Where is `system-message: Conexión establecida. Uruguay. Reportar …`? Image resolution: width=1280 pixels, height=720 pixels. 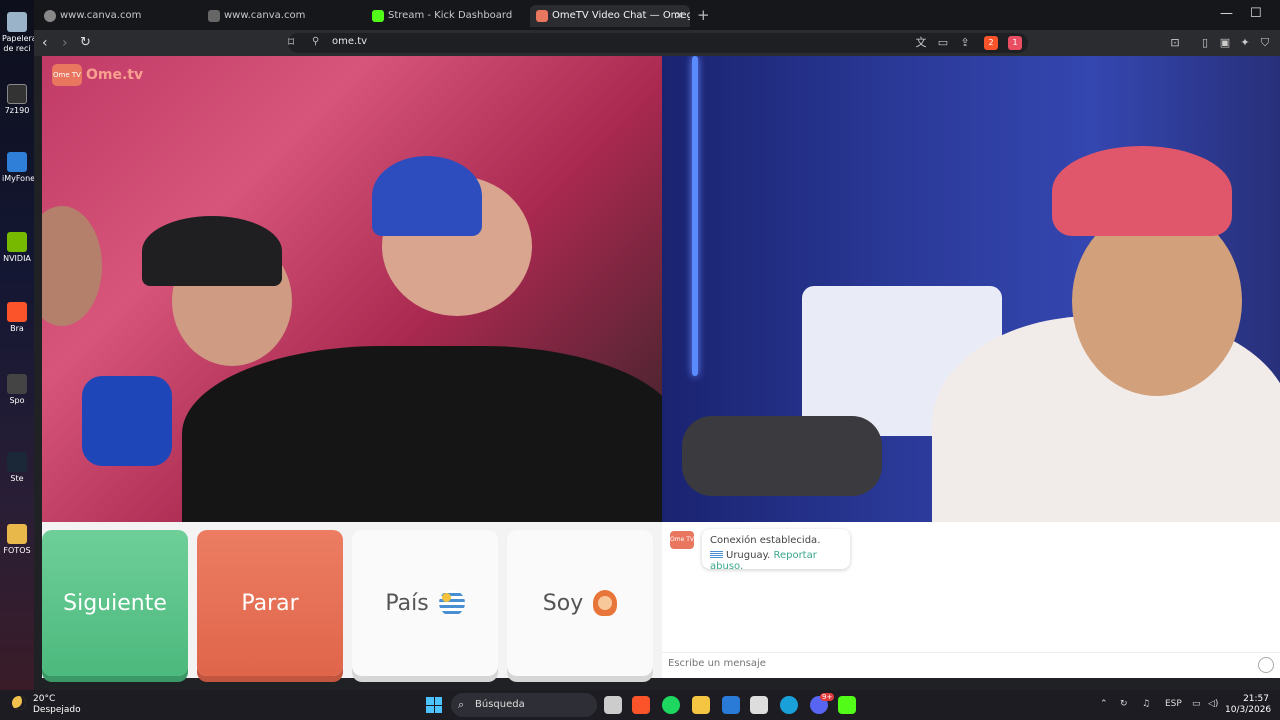 system-message: Conexión establecida. Uruguay. Reportar … is located at coordinates (776, 550).